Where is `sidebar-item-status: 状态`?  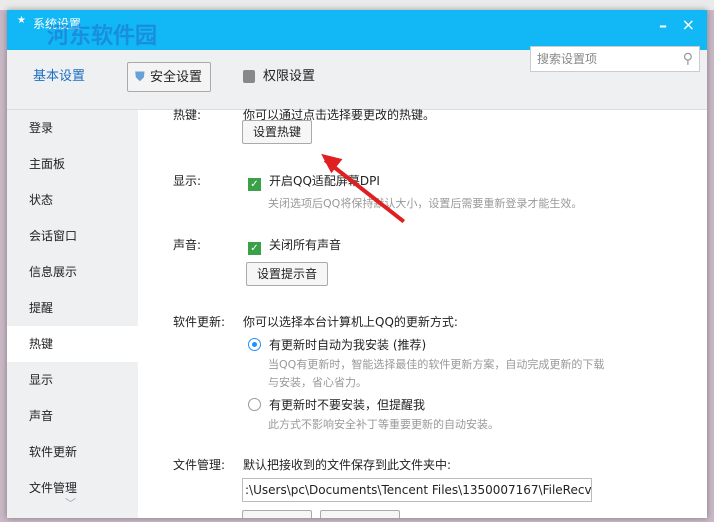 sidebar-item-status: 状态 is located at coordinates (72, 200).